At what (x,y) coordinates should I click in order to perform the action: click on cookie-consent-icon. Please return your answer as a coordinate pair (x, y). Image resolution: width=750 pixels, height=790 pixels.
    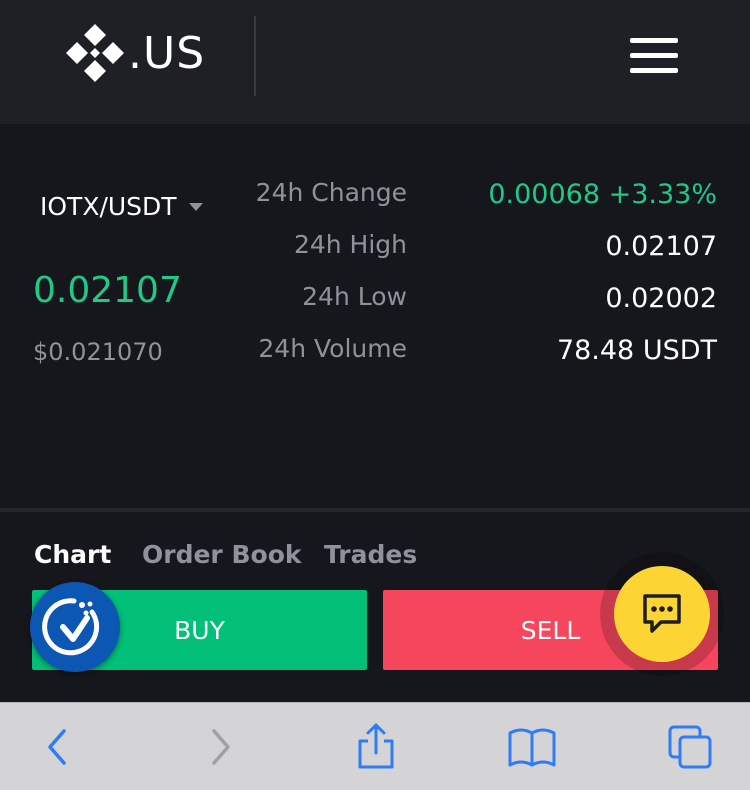
    Looking at the image, I should click on (75, 627).